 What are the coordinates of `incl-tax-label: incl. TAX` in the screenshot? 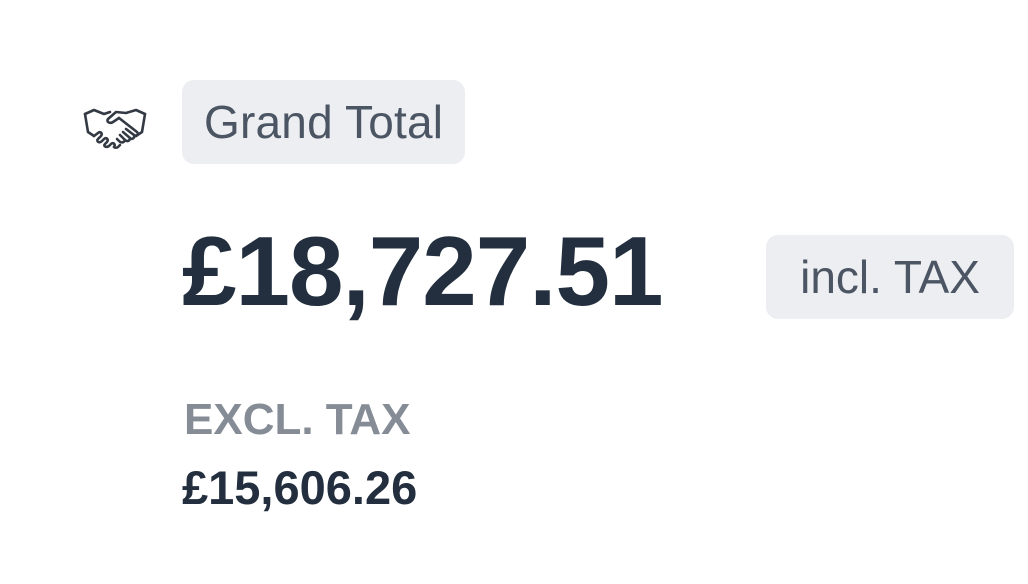 It's located at (890, 277).